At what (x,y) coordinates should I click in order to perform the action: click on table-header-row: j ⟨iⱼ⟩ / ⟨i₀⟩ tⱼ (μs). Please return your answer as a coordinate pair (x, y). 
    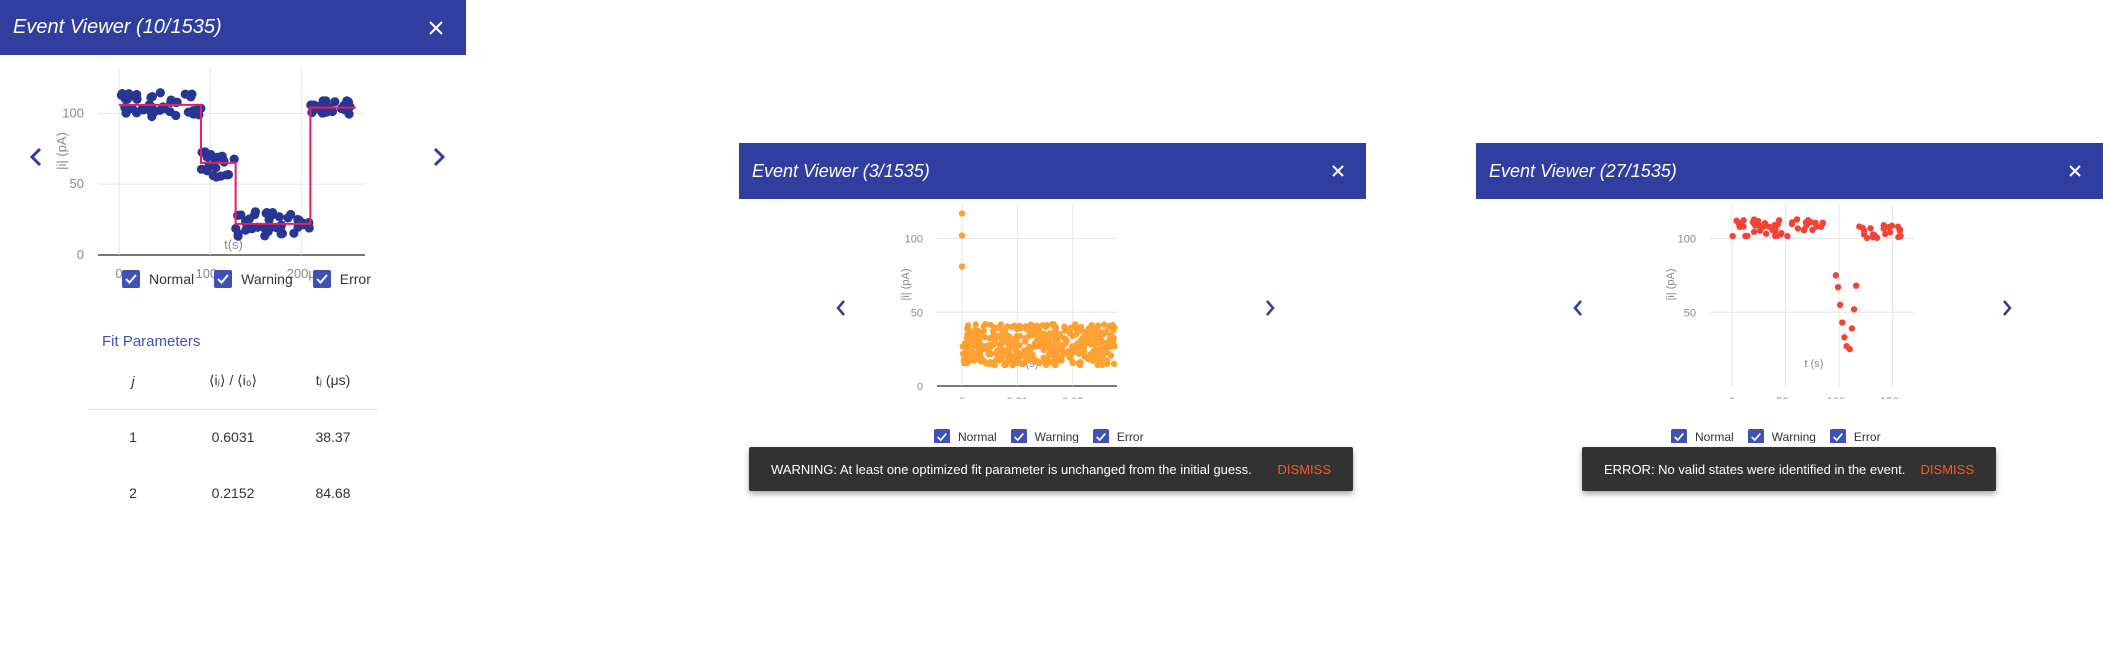
    Looking at the image, I should click on (233, 381).